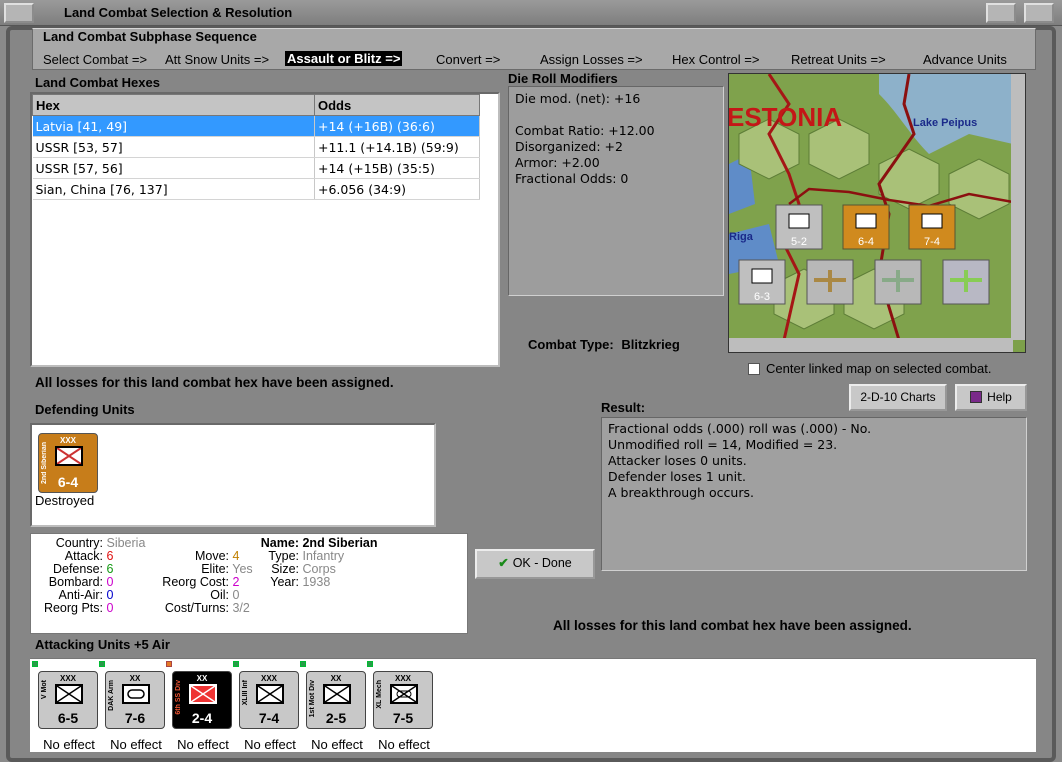 The height and width of the screenshot is (762, 1062). I want to click on center-map-checkbox, so click(754, 369).